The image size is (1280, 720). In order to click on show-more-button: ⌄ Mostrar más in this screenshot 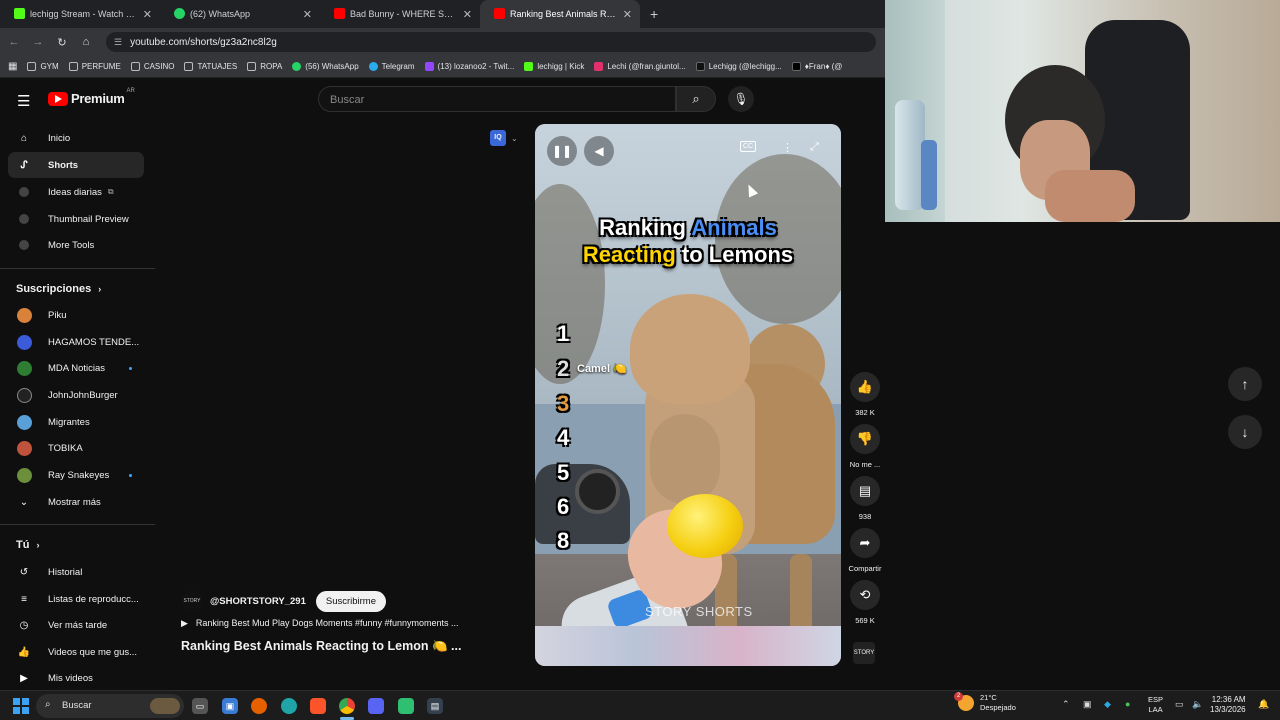, I will do `click(76, 502)`.